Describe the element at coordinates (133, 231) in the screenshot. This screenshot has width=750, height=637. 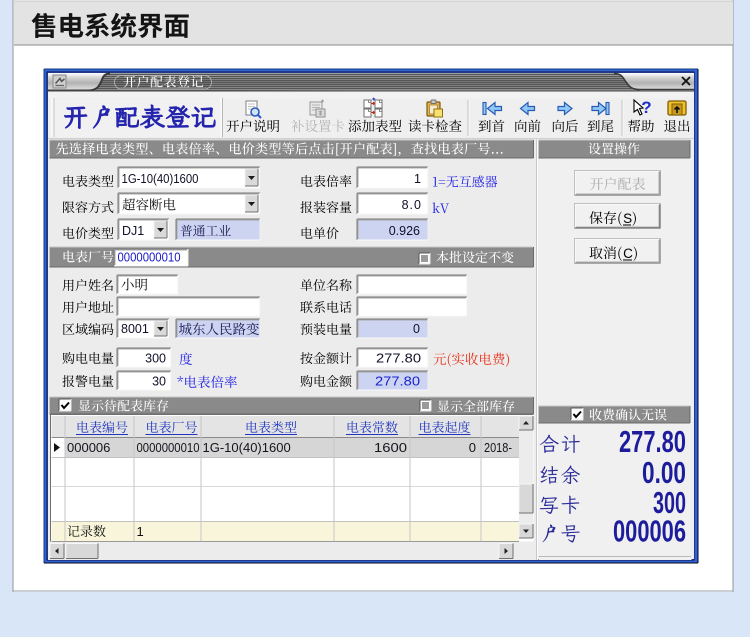
I see `svg-text: DJ1` at that location.